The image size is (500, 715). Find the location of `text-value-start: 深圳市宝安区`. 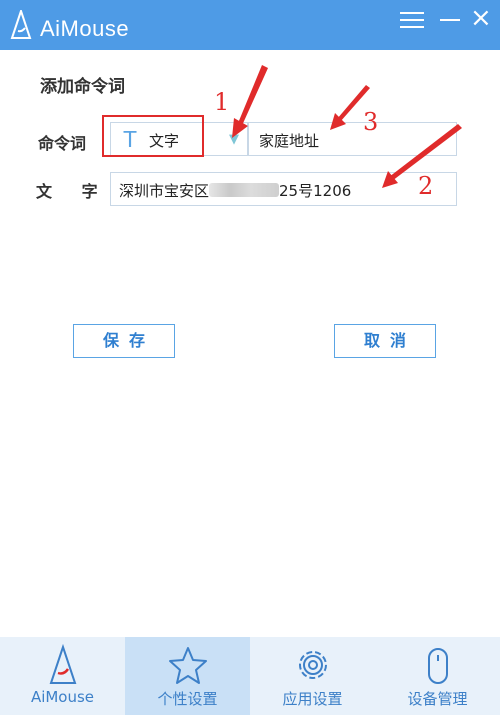

text-value-start: 深圳市宝安区 is located at coordinates (164, 191).